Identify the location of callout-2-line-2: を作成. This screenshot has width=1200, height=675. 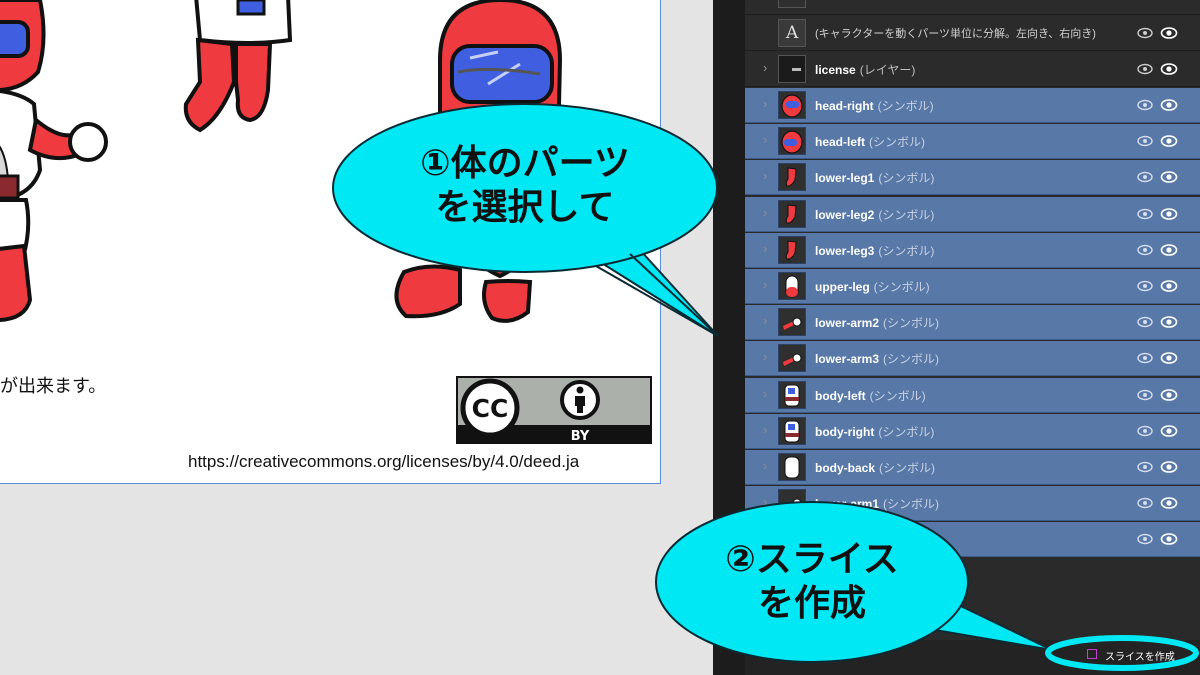
(811, 603).